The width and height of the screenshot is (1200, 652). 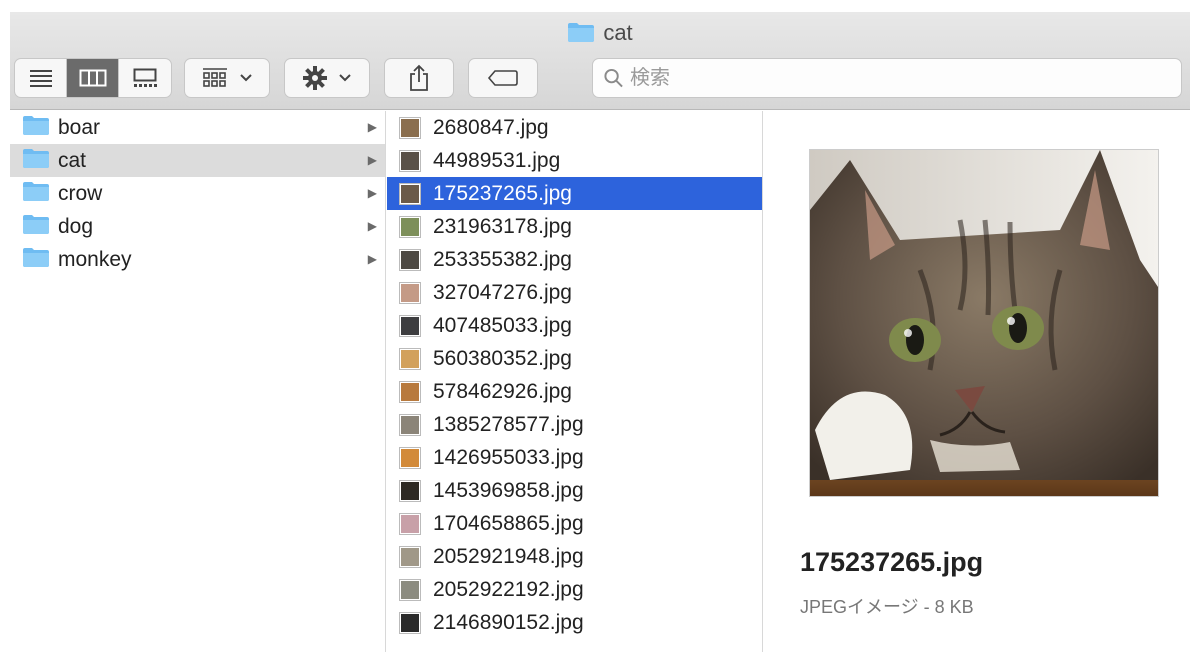 I want to click on gallery-view-icon, so click(x=145, y=77).